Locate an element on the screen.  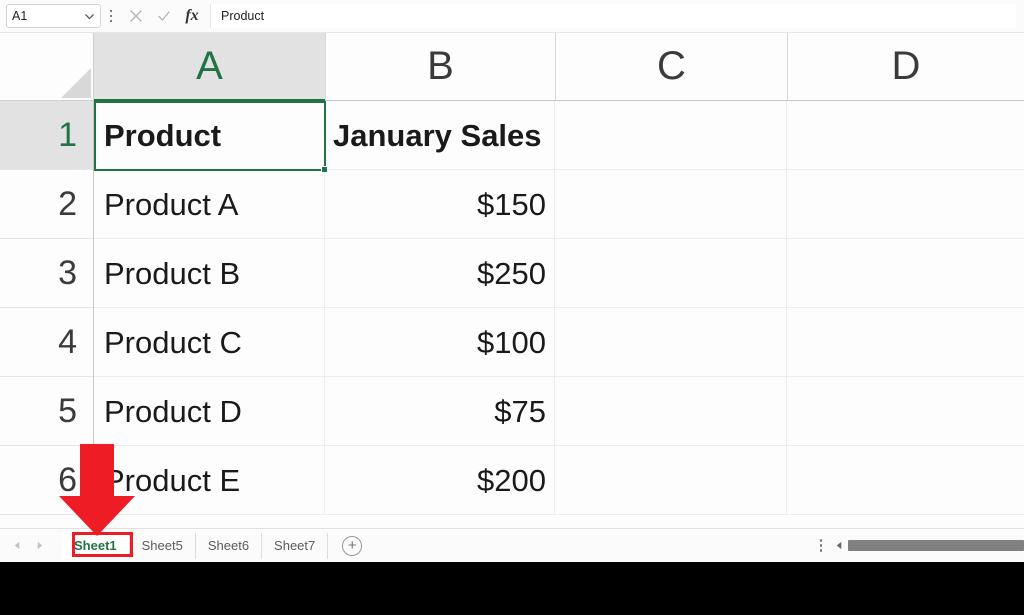
sheet-tab-sheet1: Sheet1 is located at coordinates (96, 545).